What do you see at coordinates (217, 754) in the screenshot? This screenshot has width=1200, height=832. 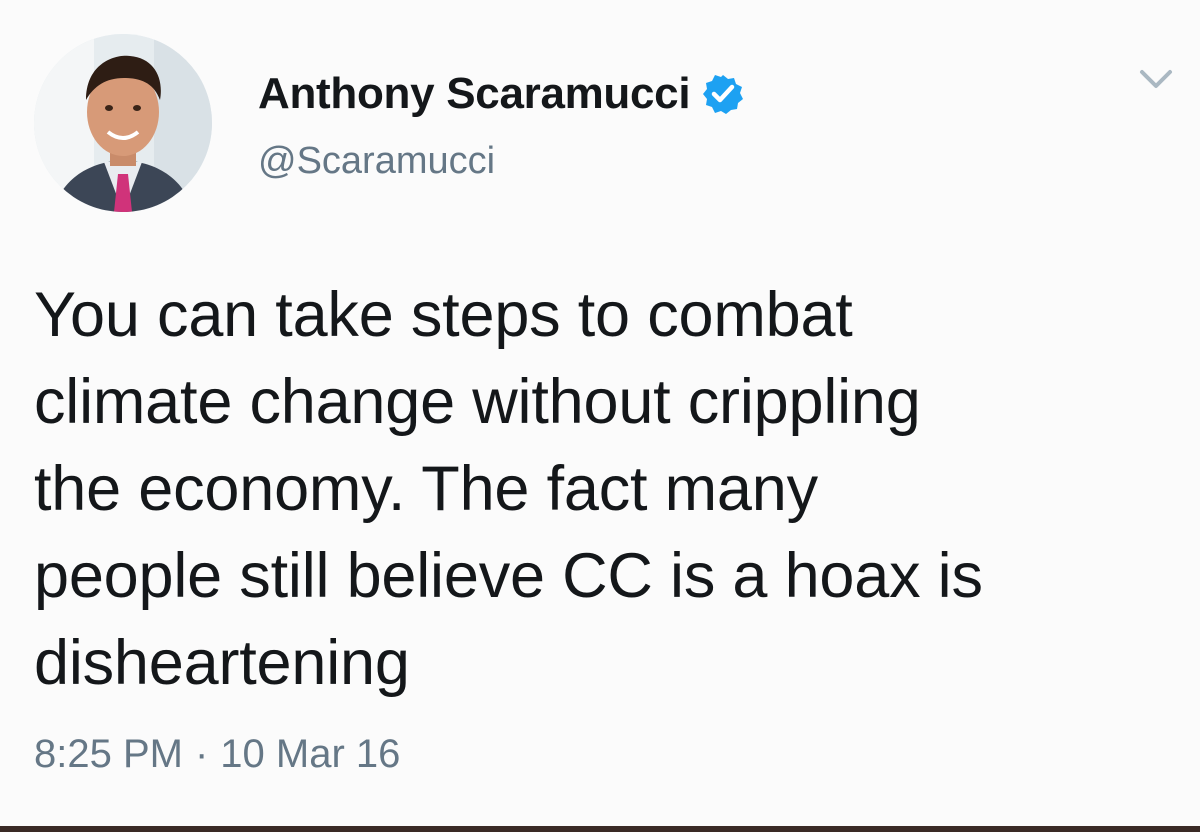 I see `timestamp: 8:25 PM · 10 Mar 16` at bounding box center [217, 754].